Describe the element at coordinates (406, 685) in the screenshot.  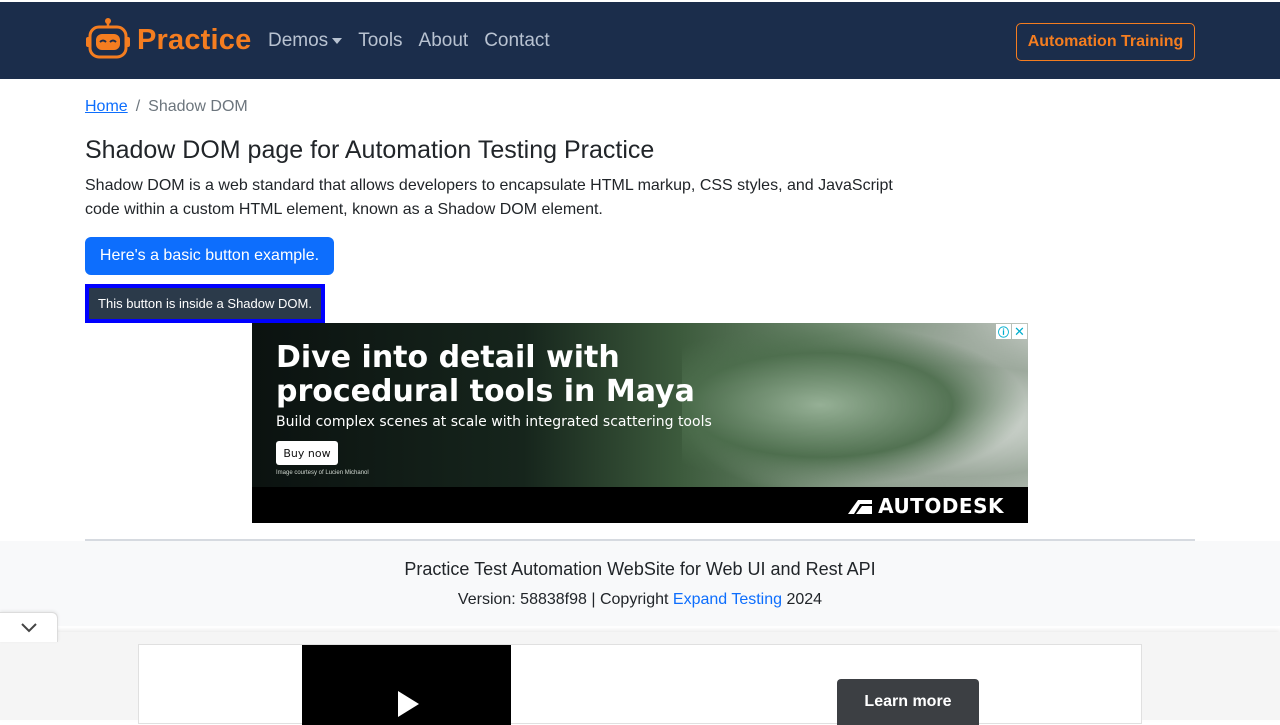
I see `video-player` at that location.